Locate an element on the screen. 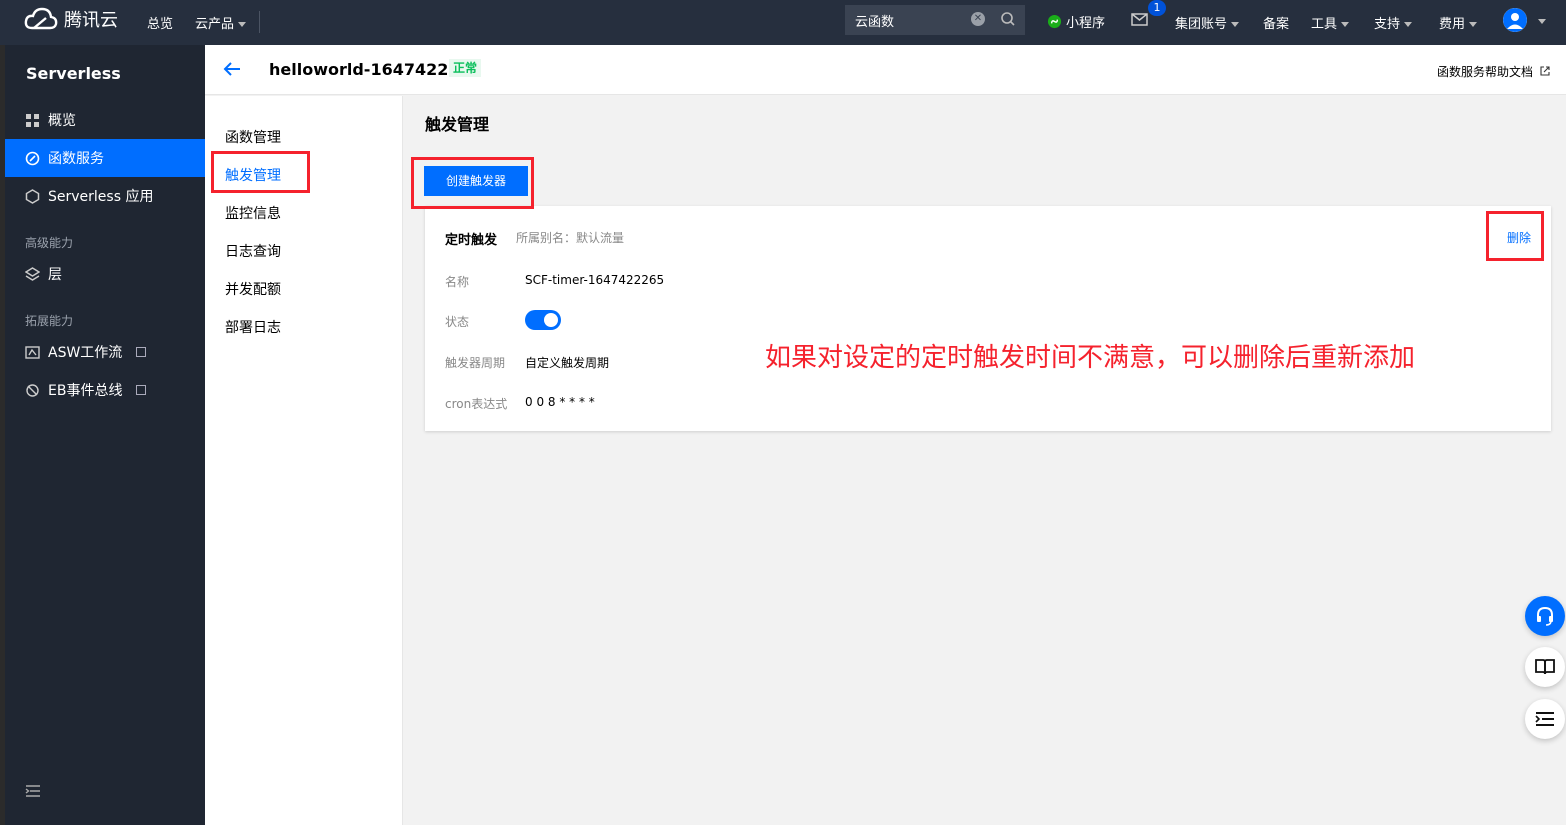 This screenshot has height=825, width=1566. subnav-deploy-log: 部署日志 is located at coordinates (253, 327).